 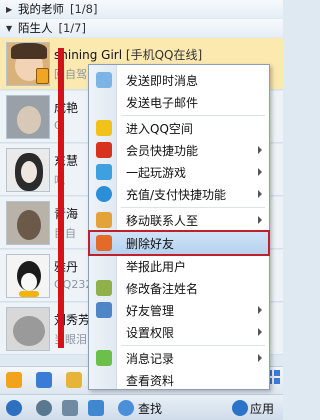 What do you see at coordinates (104, 310) in the screenshot?
I see `friend-manage-icon` at bounding box center [104, 310].